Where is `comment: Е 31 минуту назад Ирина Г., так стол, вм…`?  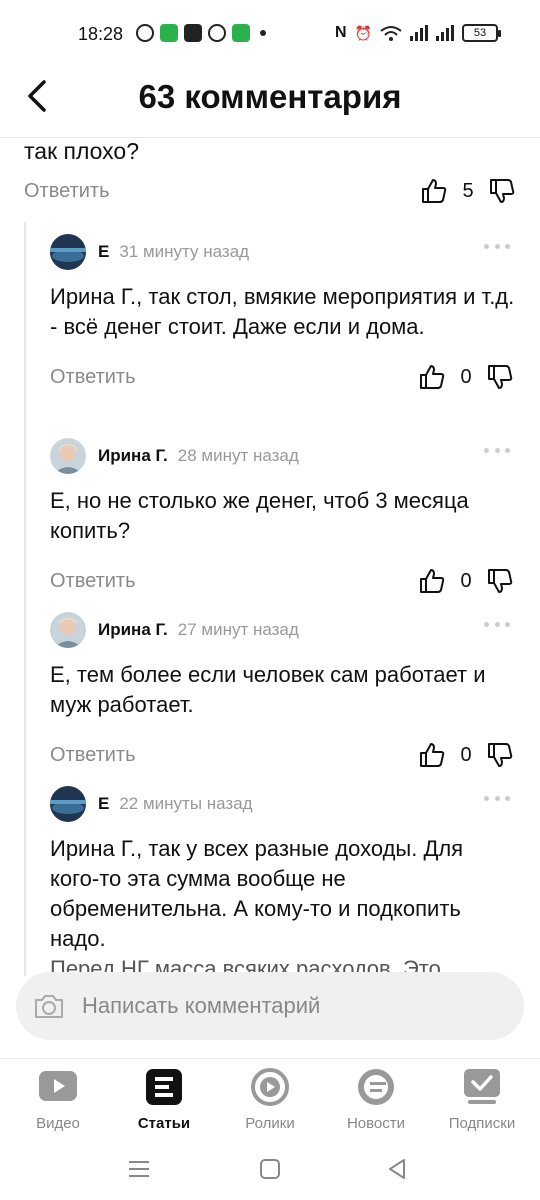 comment: Е 31 минуту назад Ирина Г., так стол, вм… is located at coordinates (283, 313).